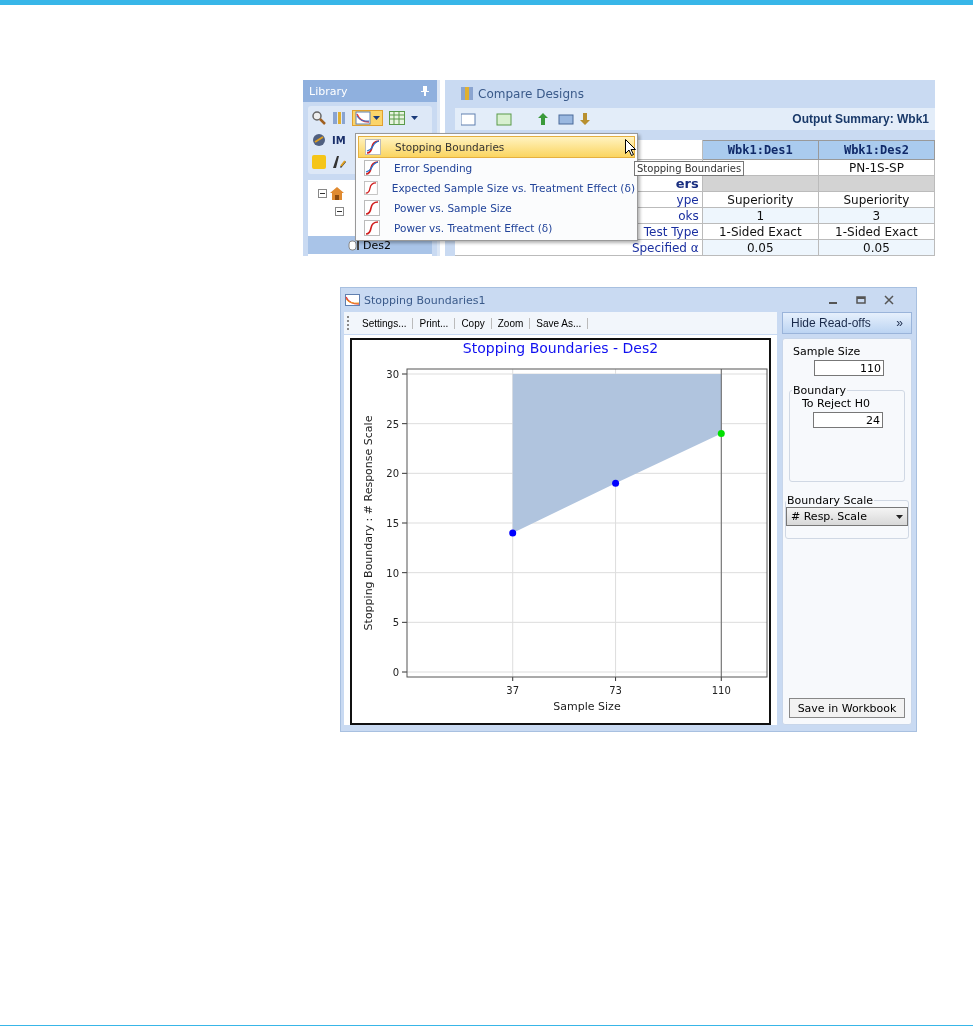  What do you see at coordinates (889, 300) in the screenshot?
I see `close-icon` at bounding box center [889, 300].